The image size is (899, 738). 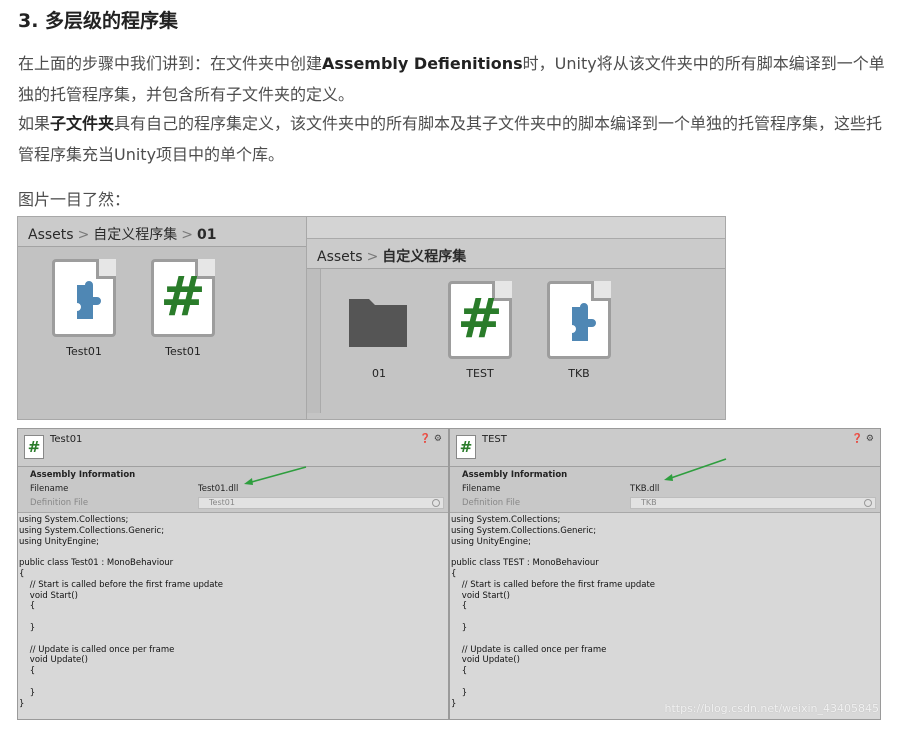 What do you see at coordinates (66, 439) in the screenshot?
I see `inspector-title: Test01` at bounding box center [66, 439].